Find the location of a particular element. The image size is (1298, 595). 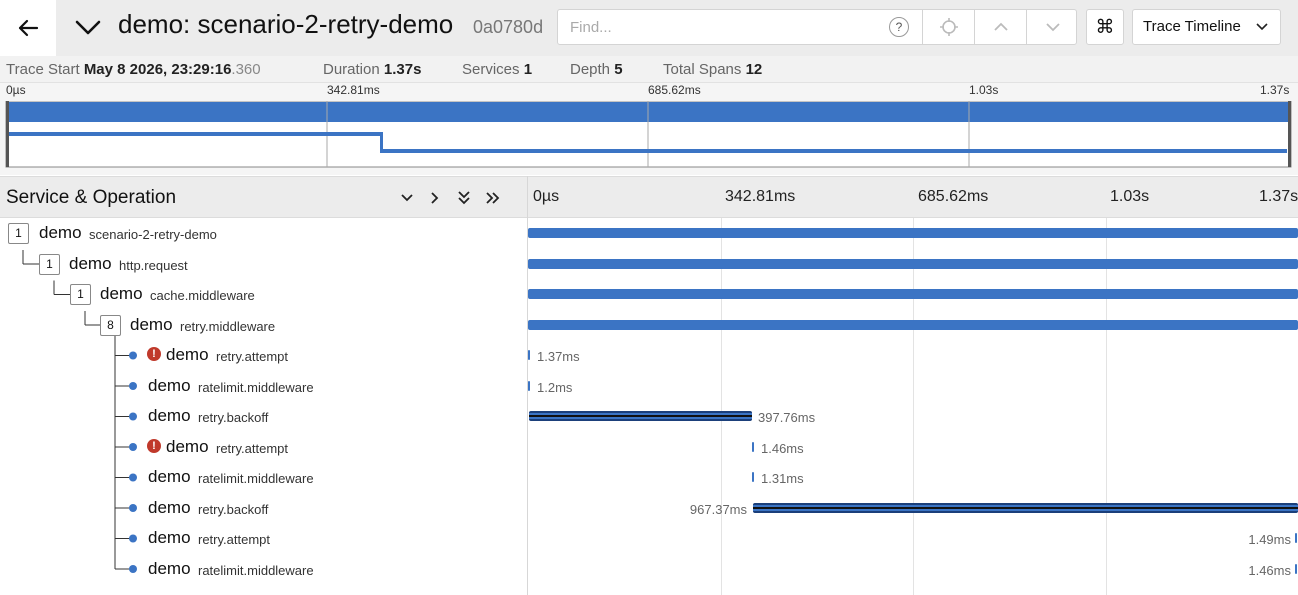

keyboard-shortcuts-button: ⌘ is located at coordinates (1105, 27).